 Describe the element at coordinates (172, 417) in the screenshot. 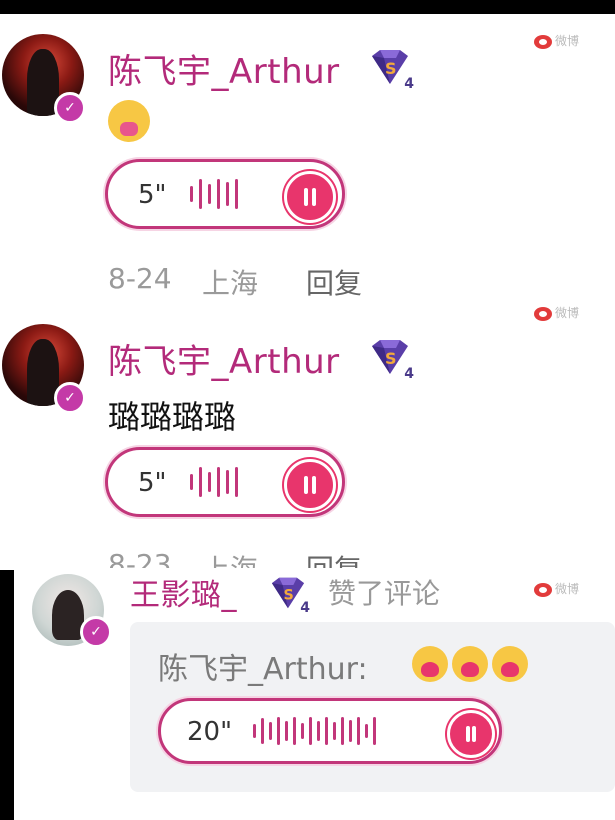

I see `comment-text: 璐璐璐璐` at that location.